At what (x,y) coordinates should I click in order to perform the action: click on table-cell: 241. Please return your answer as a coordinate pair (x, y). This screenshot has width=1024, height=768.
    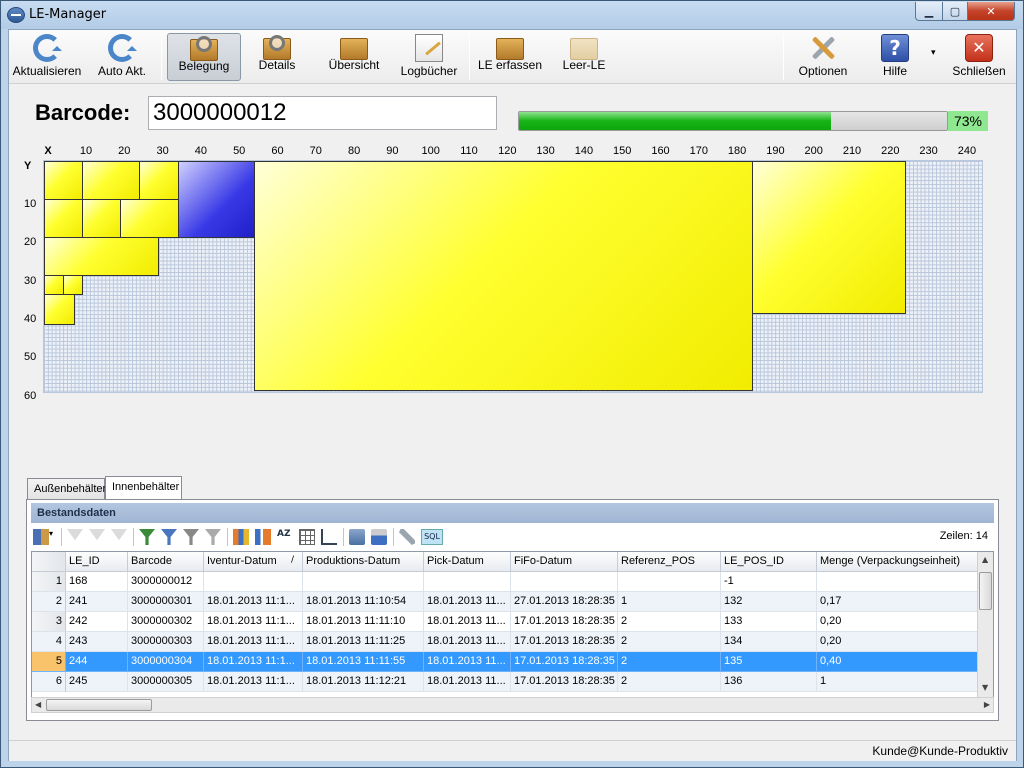
    Looking at the image, I should click on (97, 602).